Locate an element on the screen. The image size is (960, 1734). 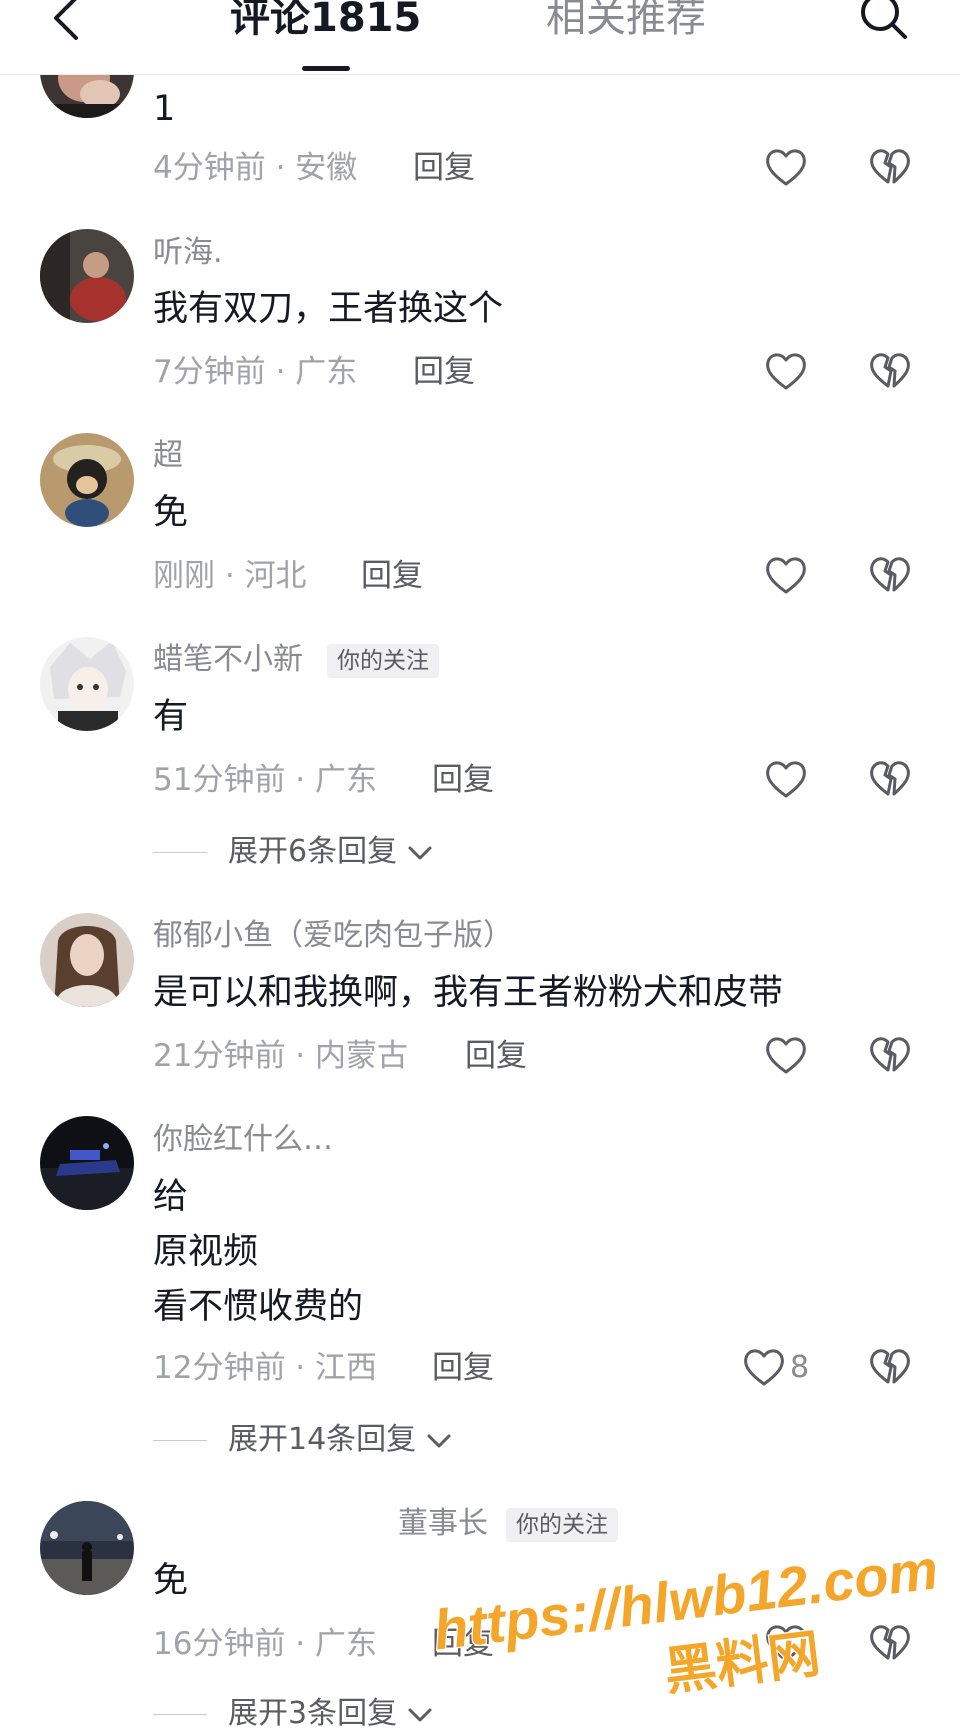
expand-replies-text: 展开14条回复 is located at coordinates (322, 1439).